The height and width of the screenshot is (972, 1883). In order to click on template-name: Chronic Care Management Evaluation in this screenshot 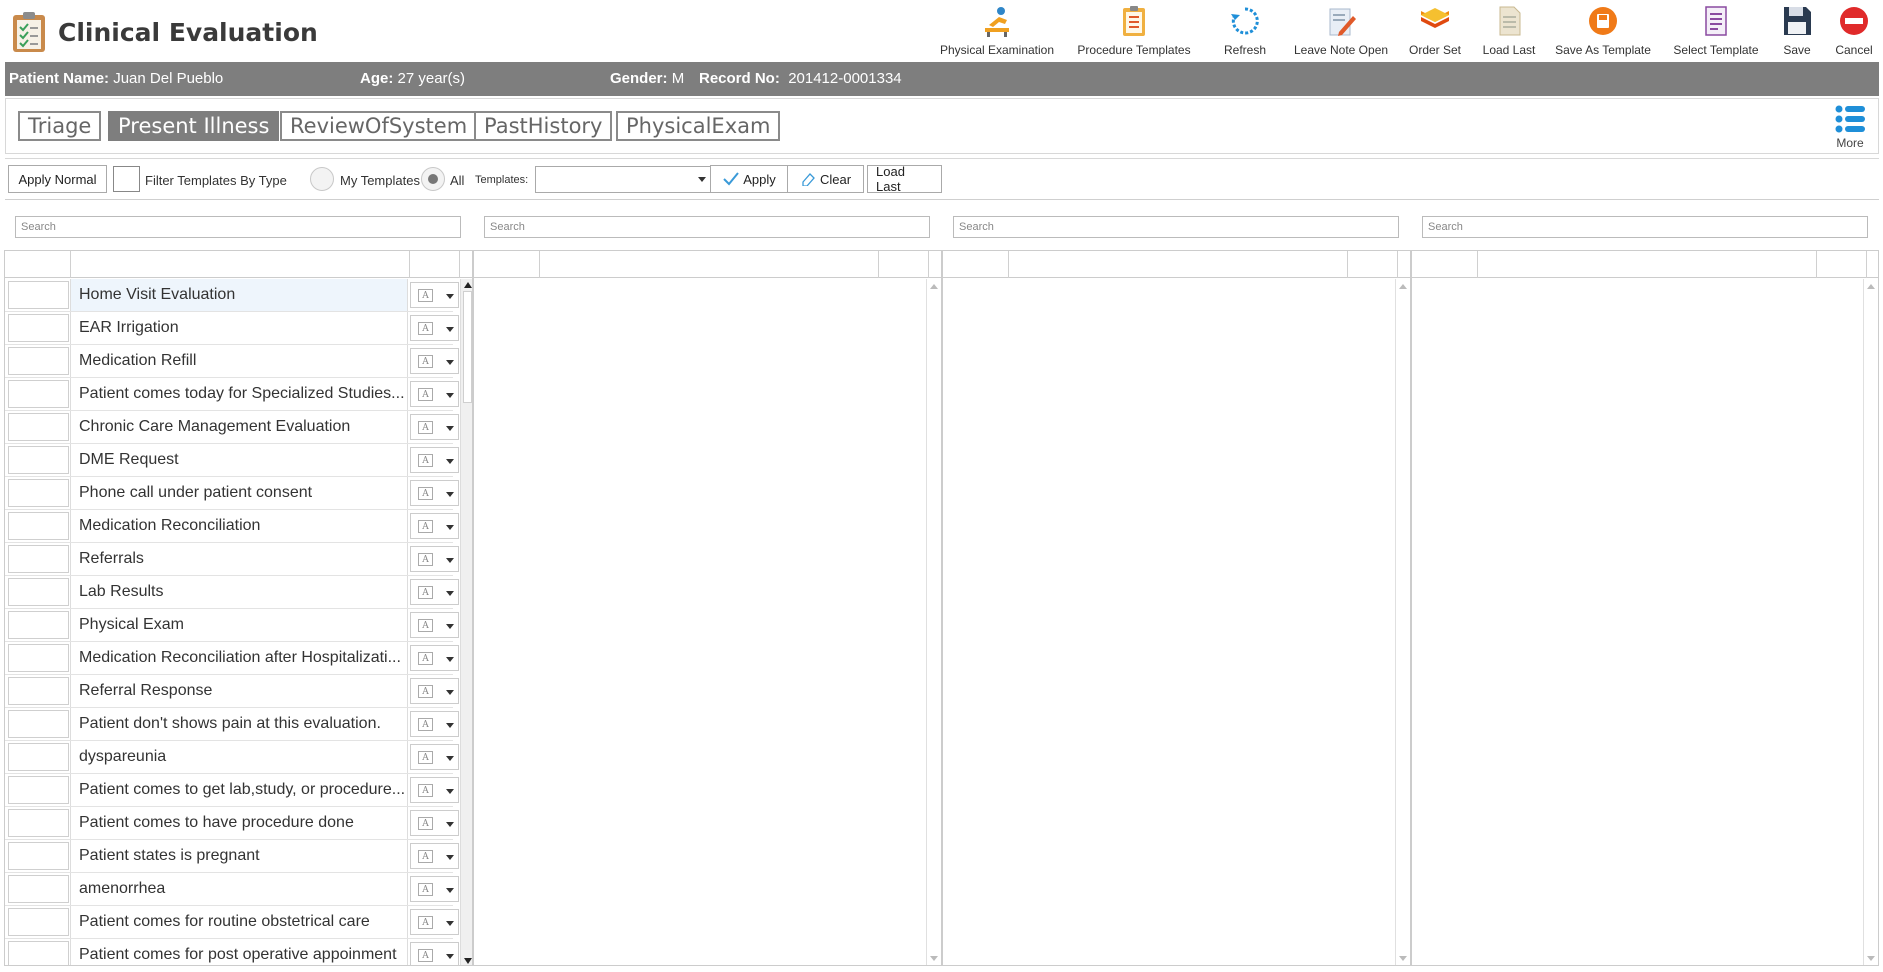, I will do `click(239, 427)`.